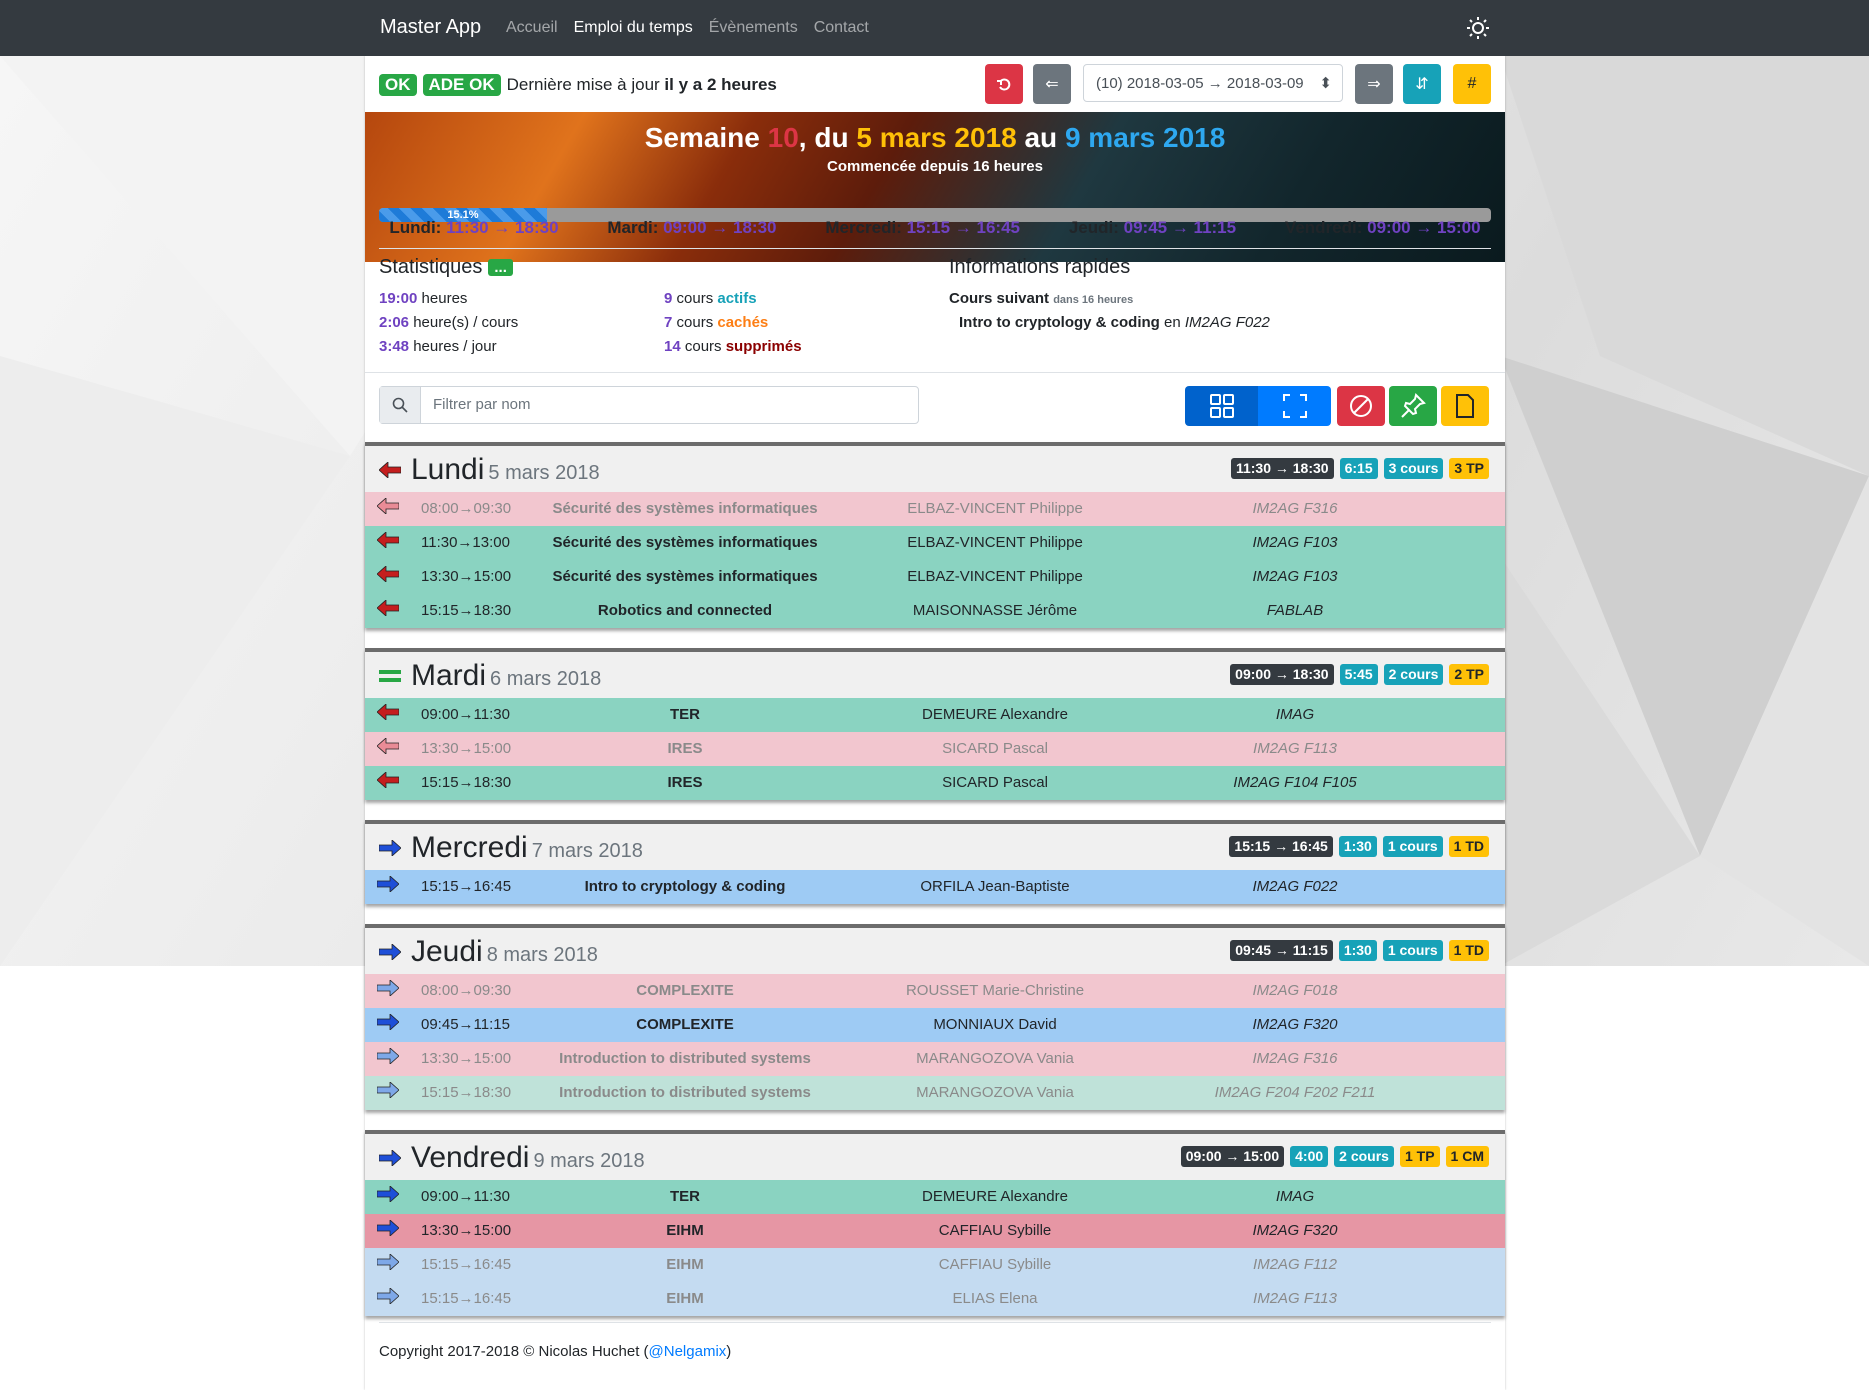 The image size is (1869, 1390). Describe the element at coordinates (398, 85) in the screenshot. I see `ok-badge: OK` at that location.